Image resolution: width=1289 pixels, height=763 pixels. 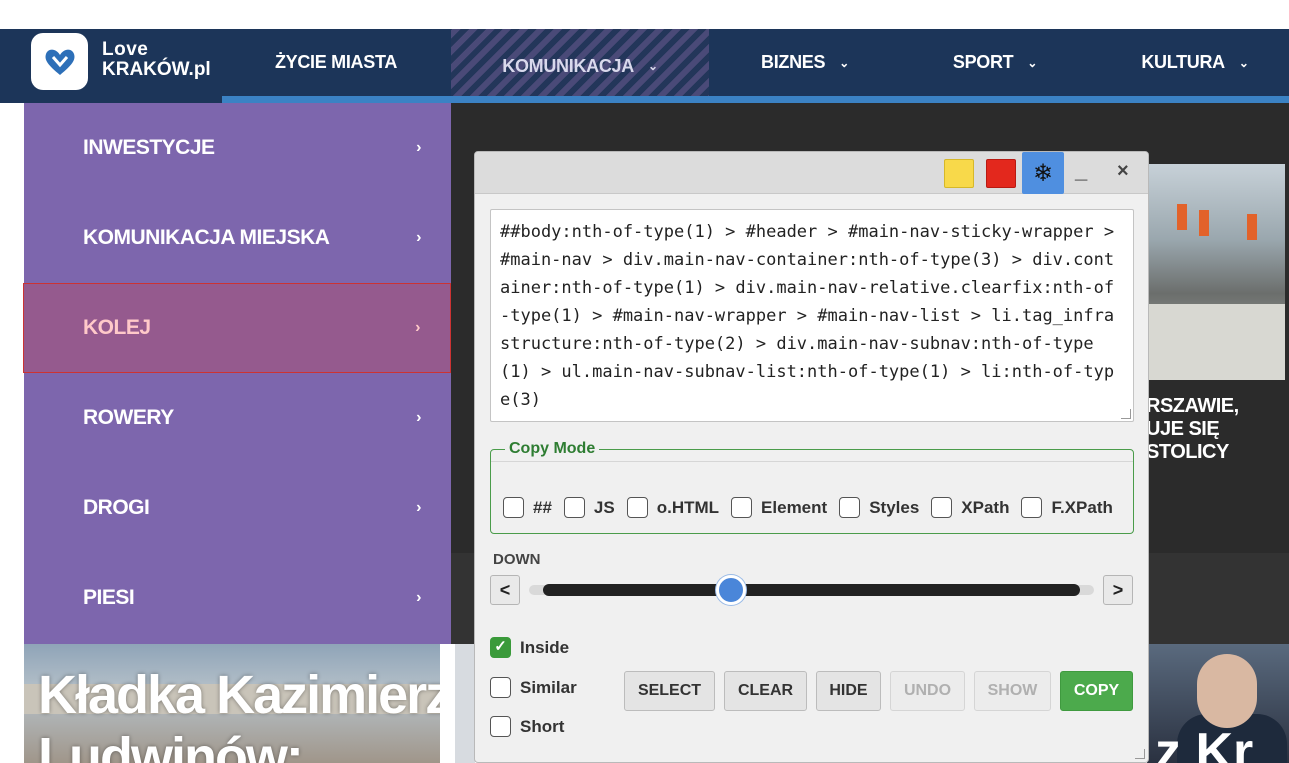 I want to click on article-card-kladka: Kładka Kazimierz- Ludwinów:, so click(x=232, y=703).